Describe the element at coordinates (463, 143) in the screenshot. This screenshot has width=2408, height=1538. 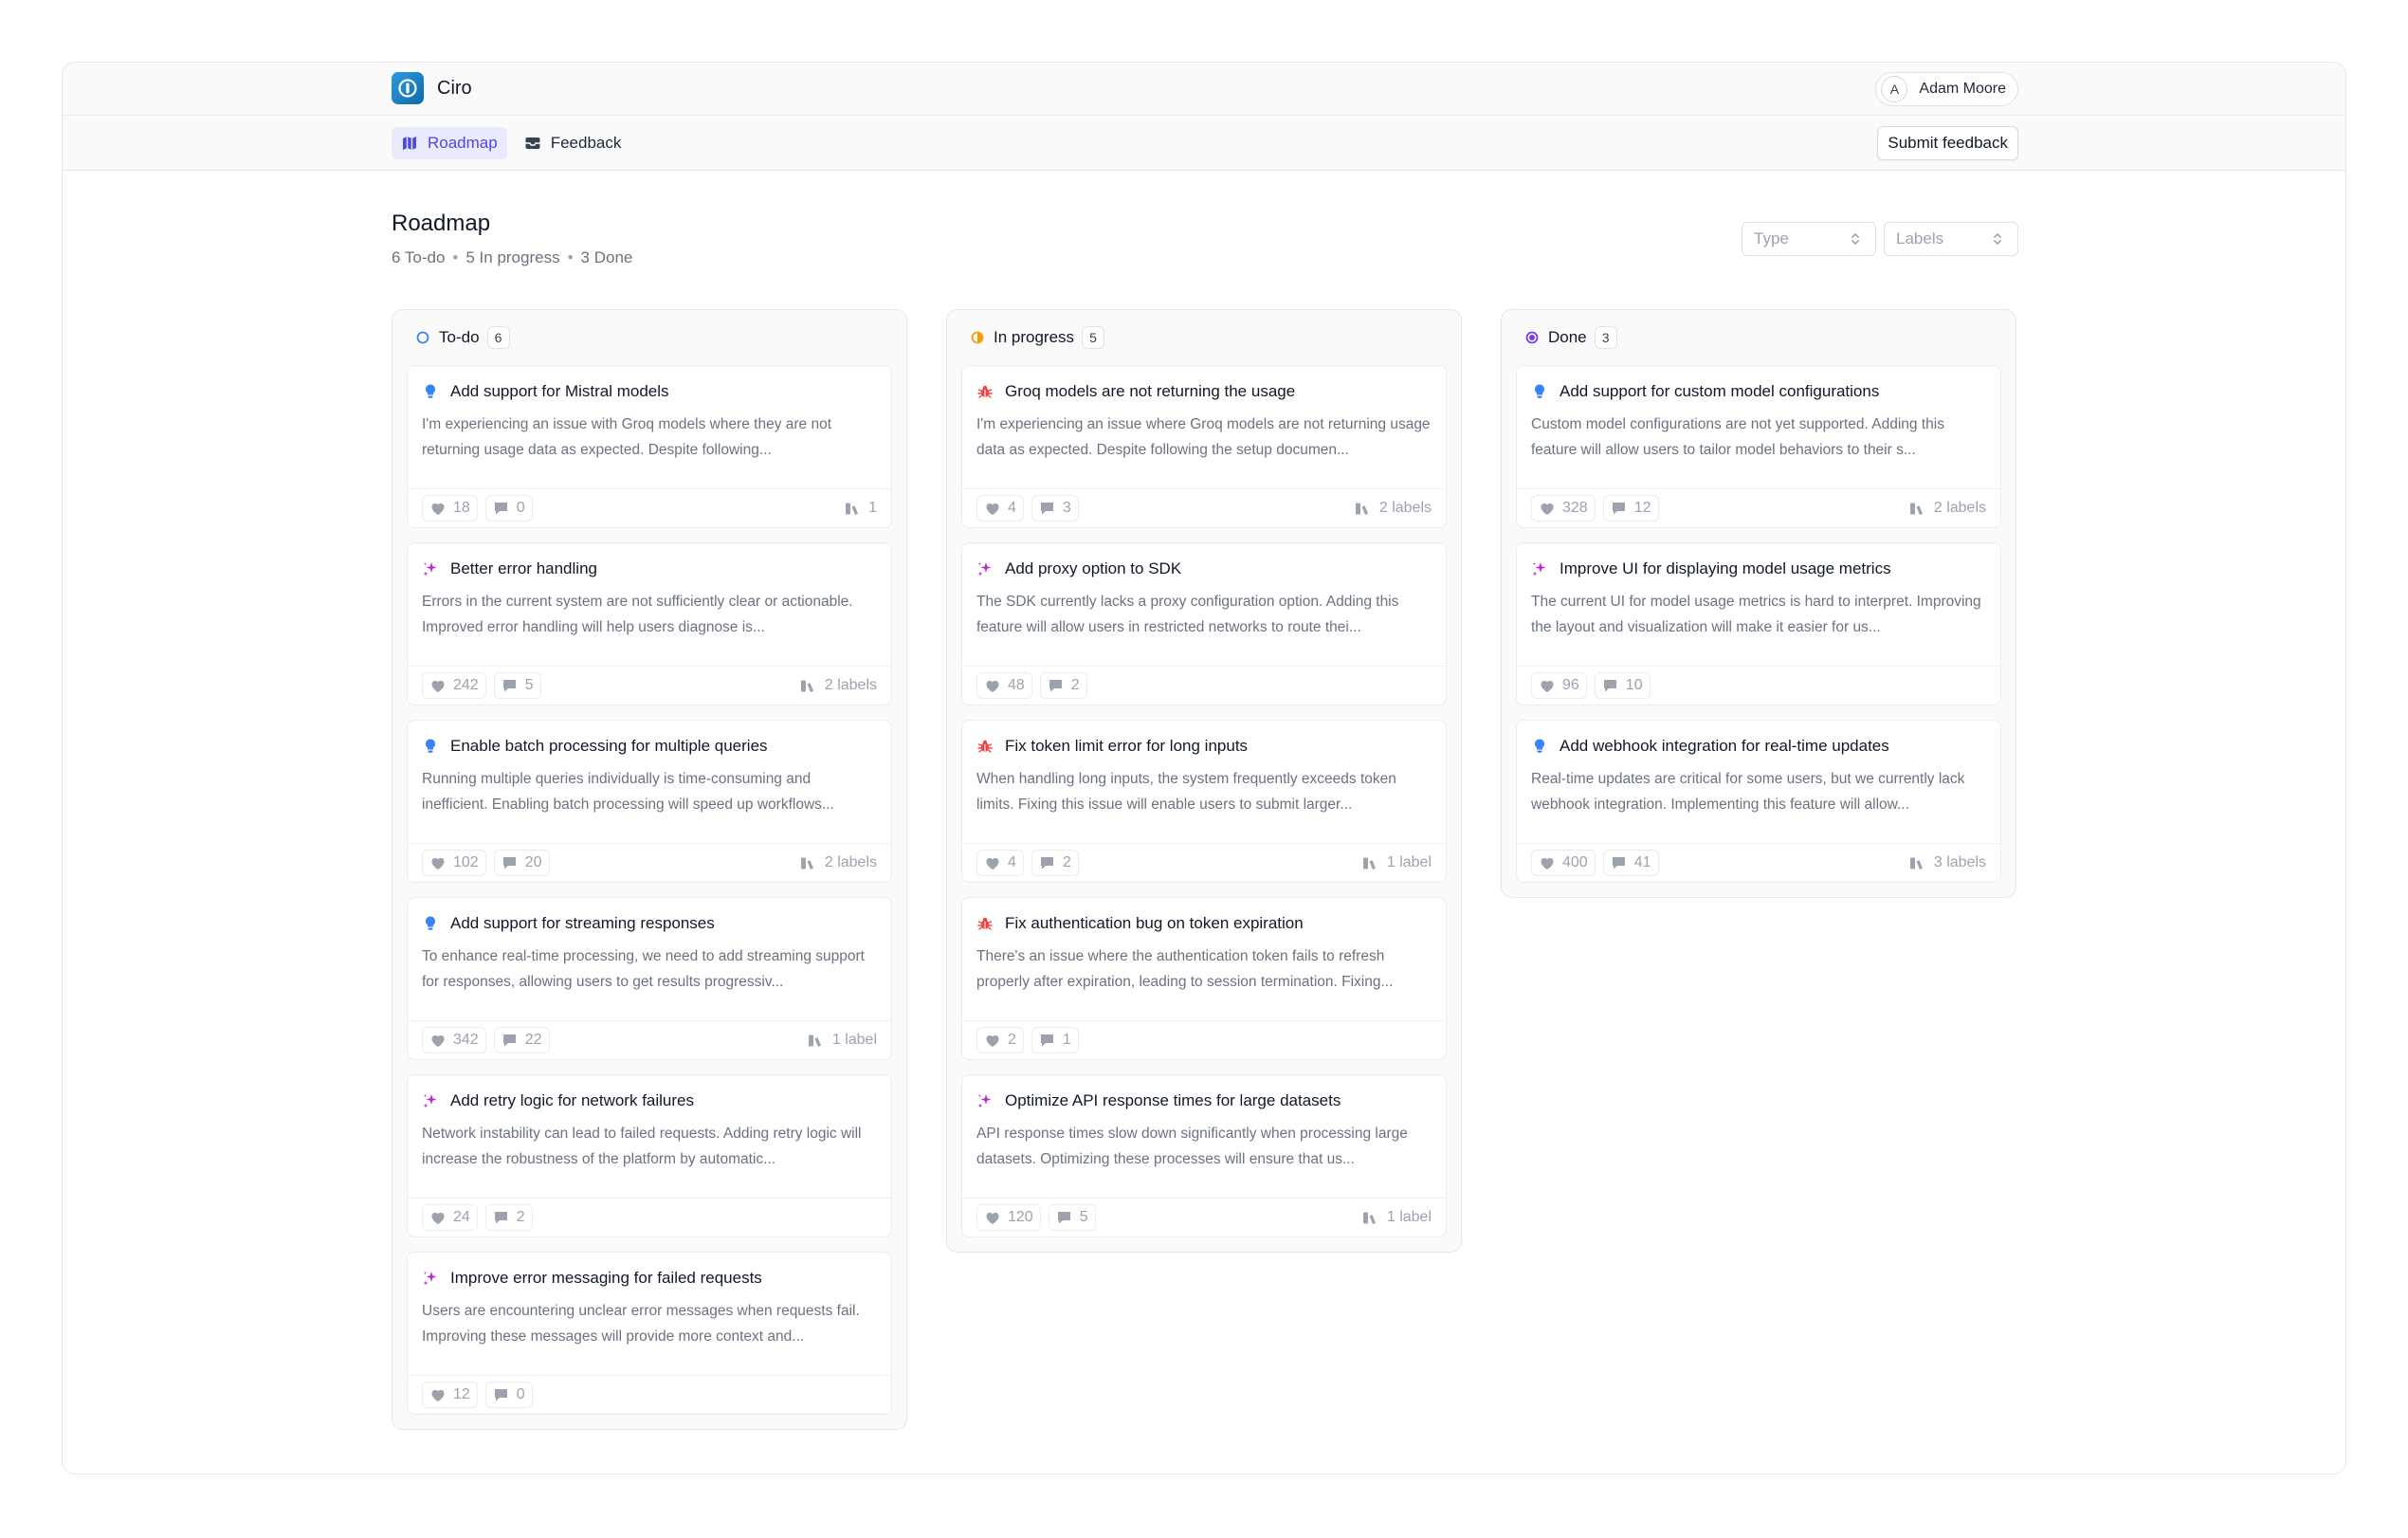
I see `tab-label: Roadmap` at that location.